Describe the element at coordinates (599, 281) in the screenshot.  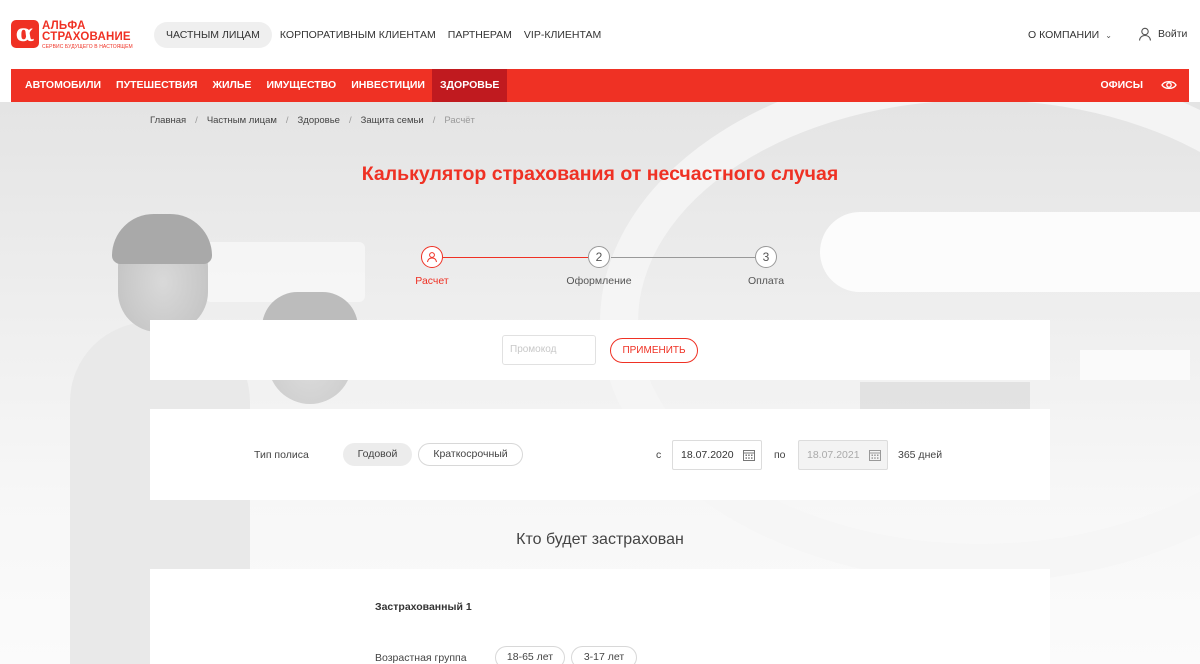
I see `step-label-registration: Оформление` at that location.